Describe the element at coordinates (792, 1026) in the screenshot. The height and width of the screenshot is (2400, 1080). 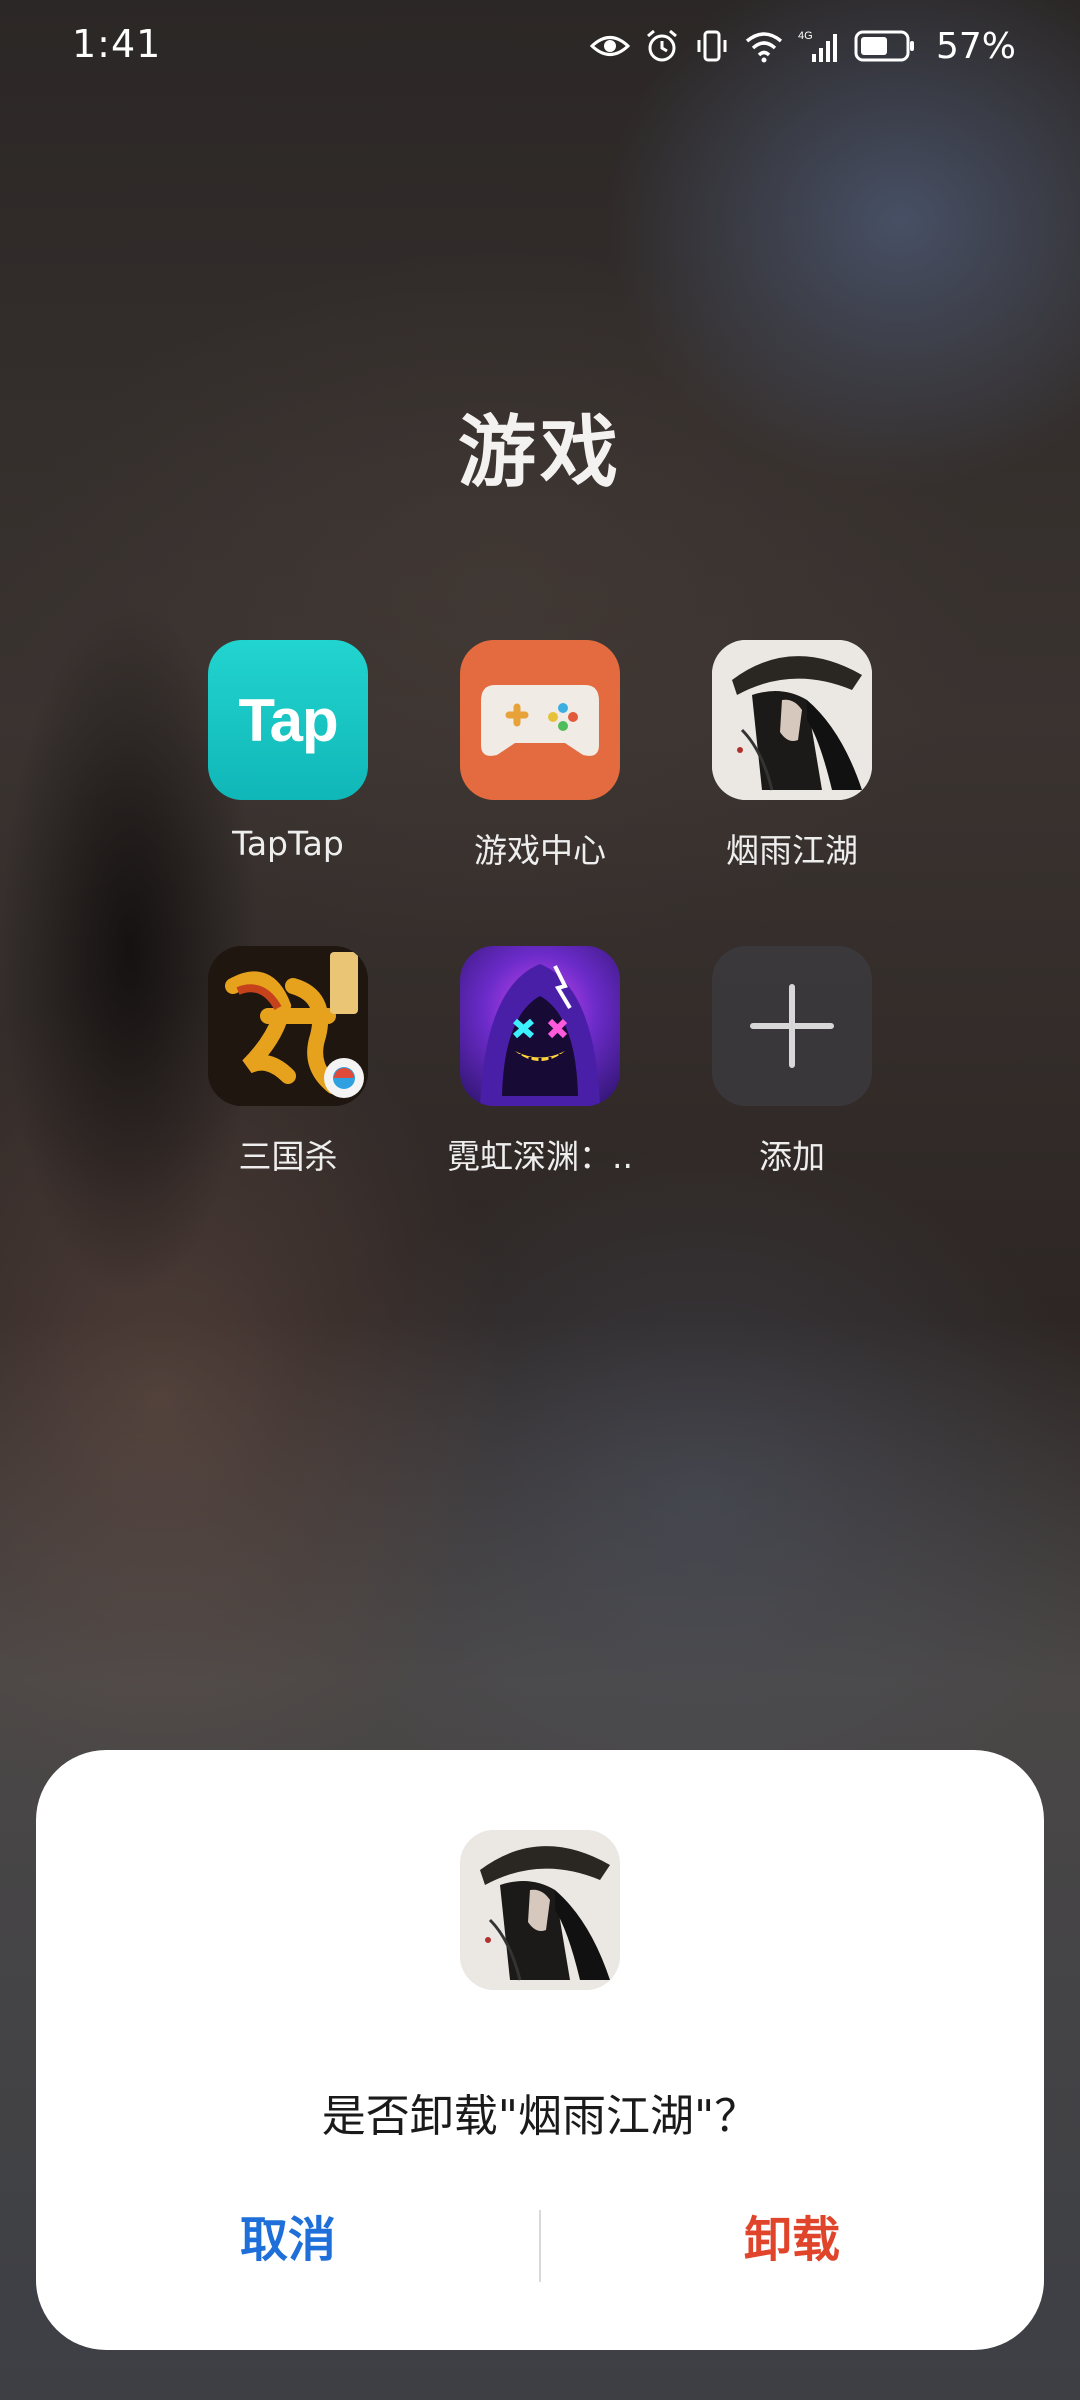
I see `add-icon` at that location.